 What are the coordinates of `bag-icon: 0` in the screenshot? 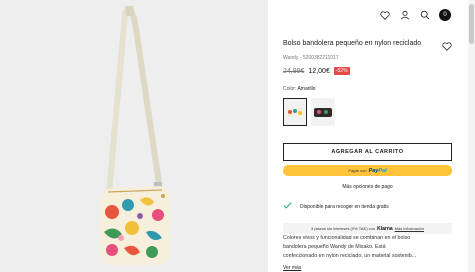 It's located at (445, 15).